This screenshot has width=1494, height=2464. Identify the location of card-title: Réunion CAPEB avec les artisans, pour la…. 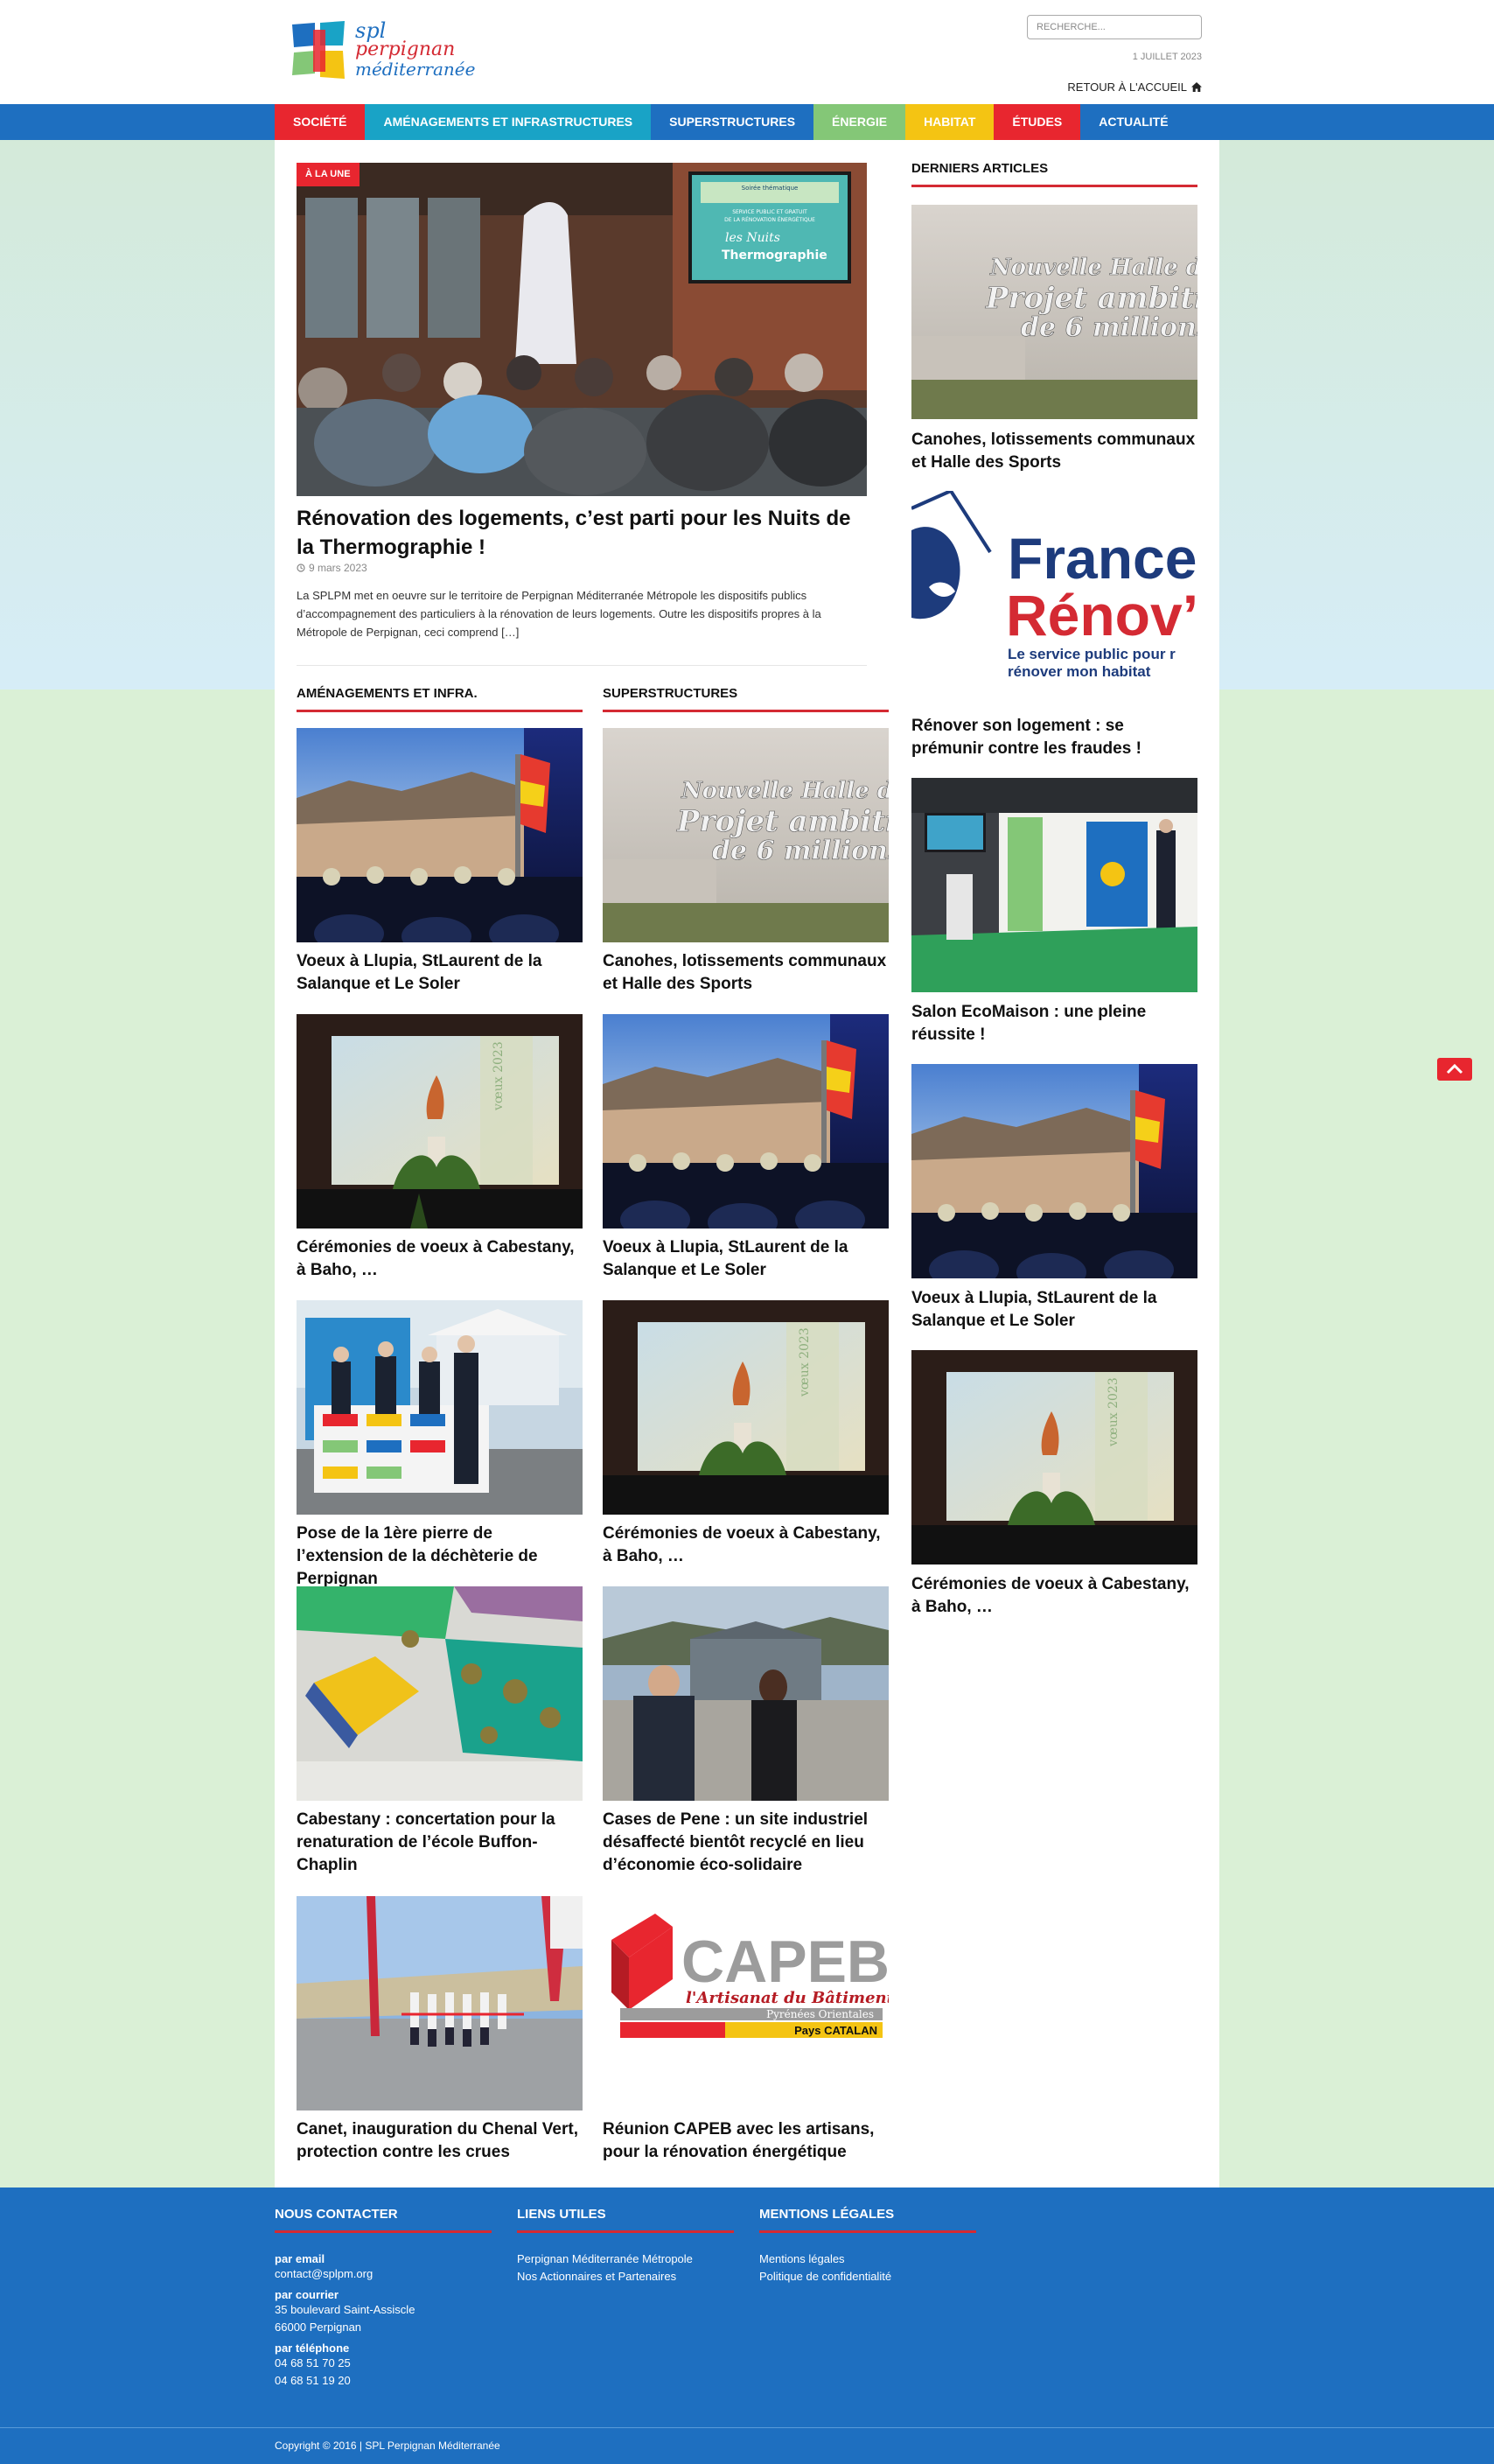
(746, 2141).